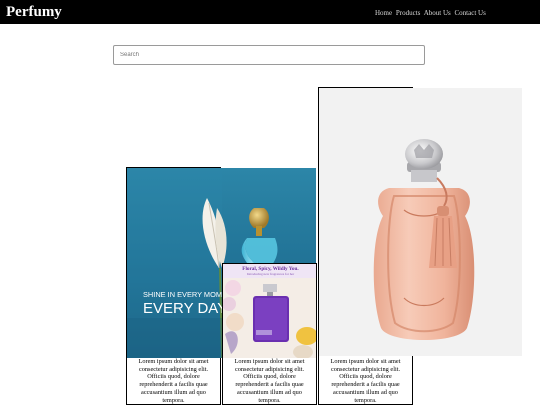 The image size is (540, 405). Describe the element at coordinates (437, 13) in the screenshot. I see `nav-link-about-us: About Us` at that location.